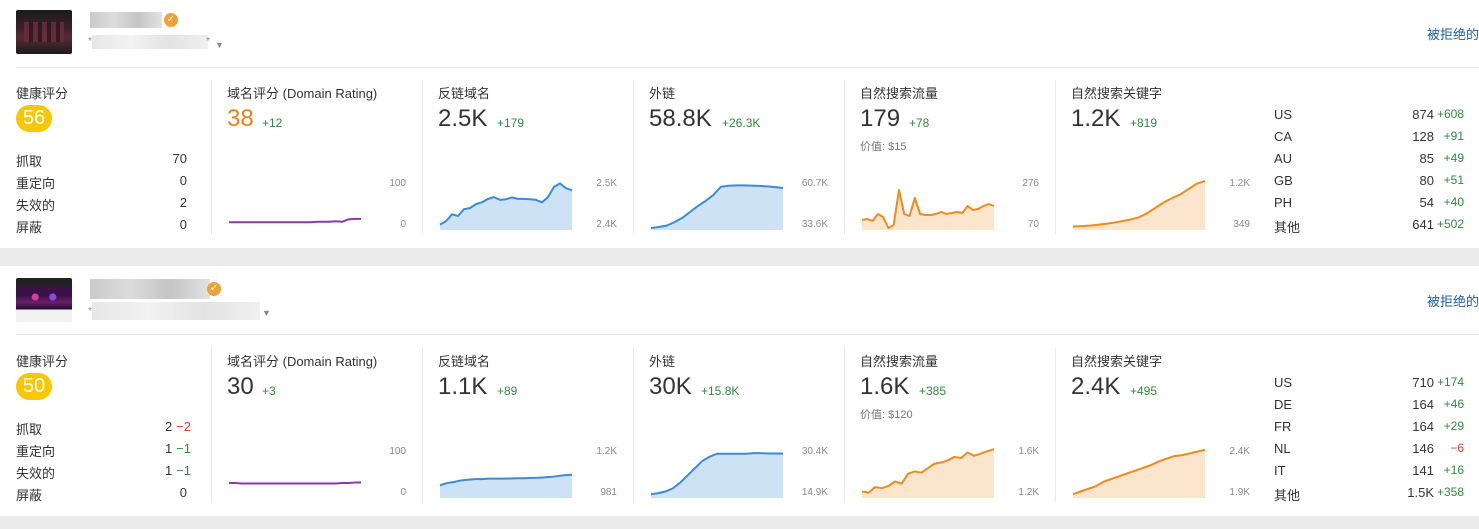 The image size is (1479, 529). What do you see at coordinates (814, 183) in the screenshot?
I see `axis-top-label: 60.7K` at bounding box center [814, 183].